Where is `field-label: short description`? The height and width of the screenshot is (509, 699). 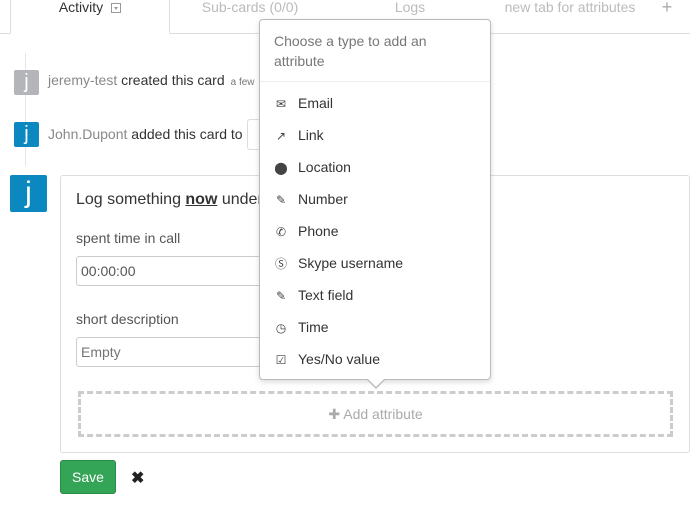
field-label: short description is located at coordinates (127, 319).